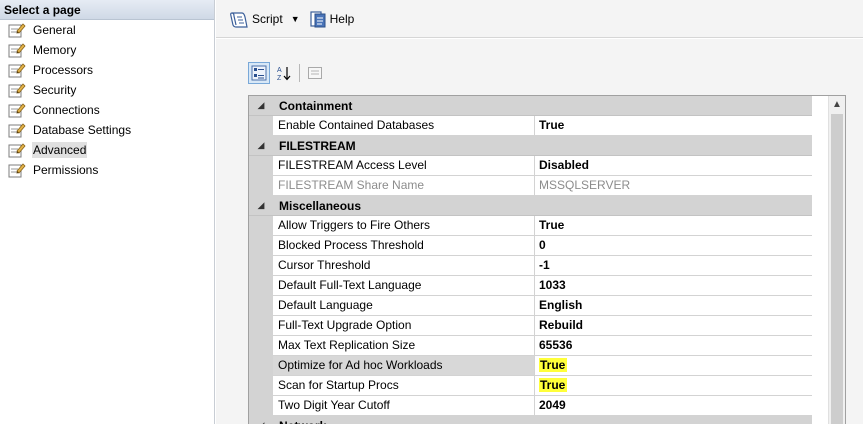  Describe the element at coordinates (404, 286) in the screenshot. I see `property-name: Default Full-Text Language` at that location.